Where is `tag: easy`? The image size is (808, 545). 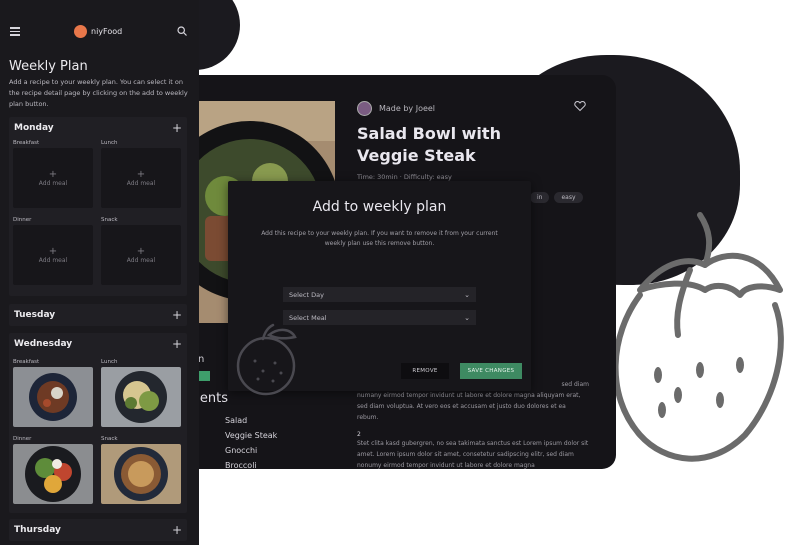
tag: easy is located at coordinates (568, 197).